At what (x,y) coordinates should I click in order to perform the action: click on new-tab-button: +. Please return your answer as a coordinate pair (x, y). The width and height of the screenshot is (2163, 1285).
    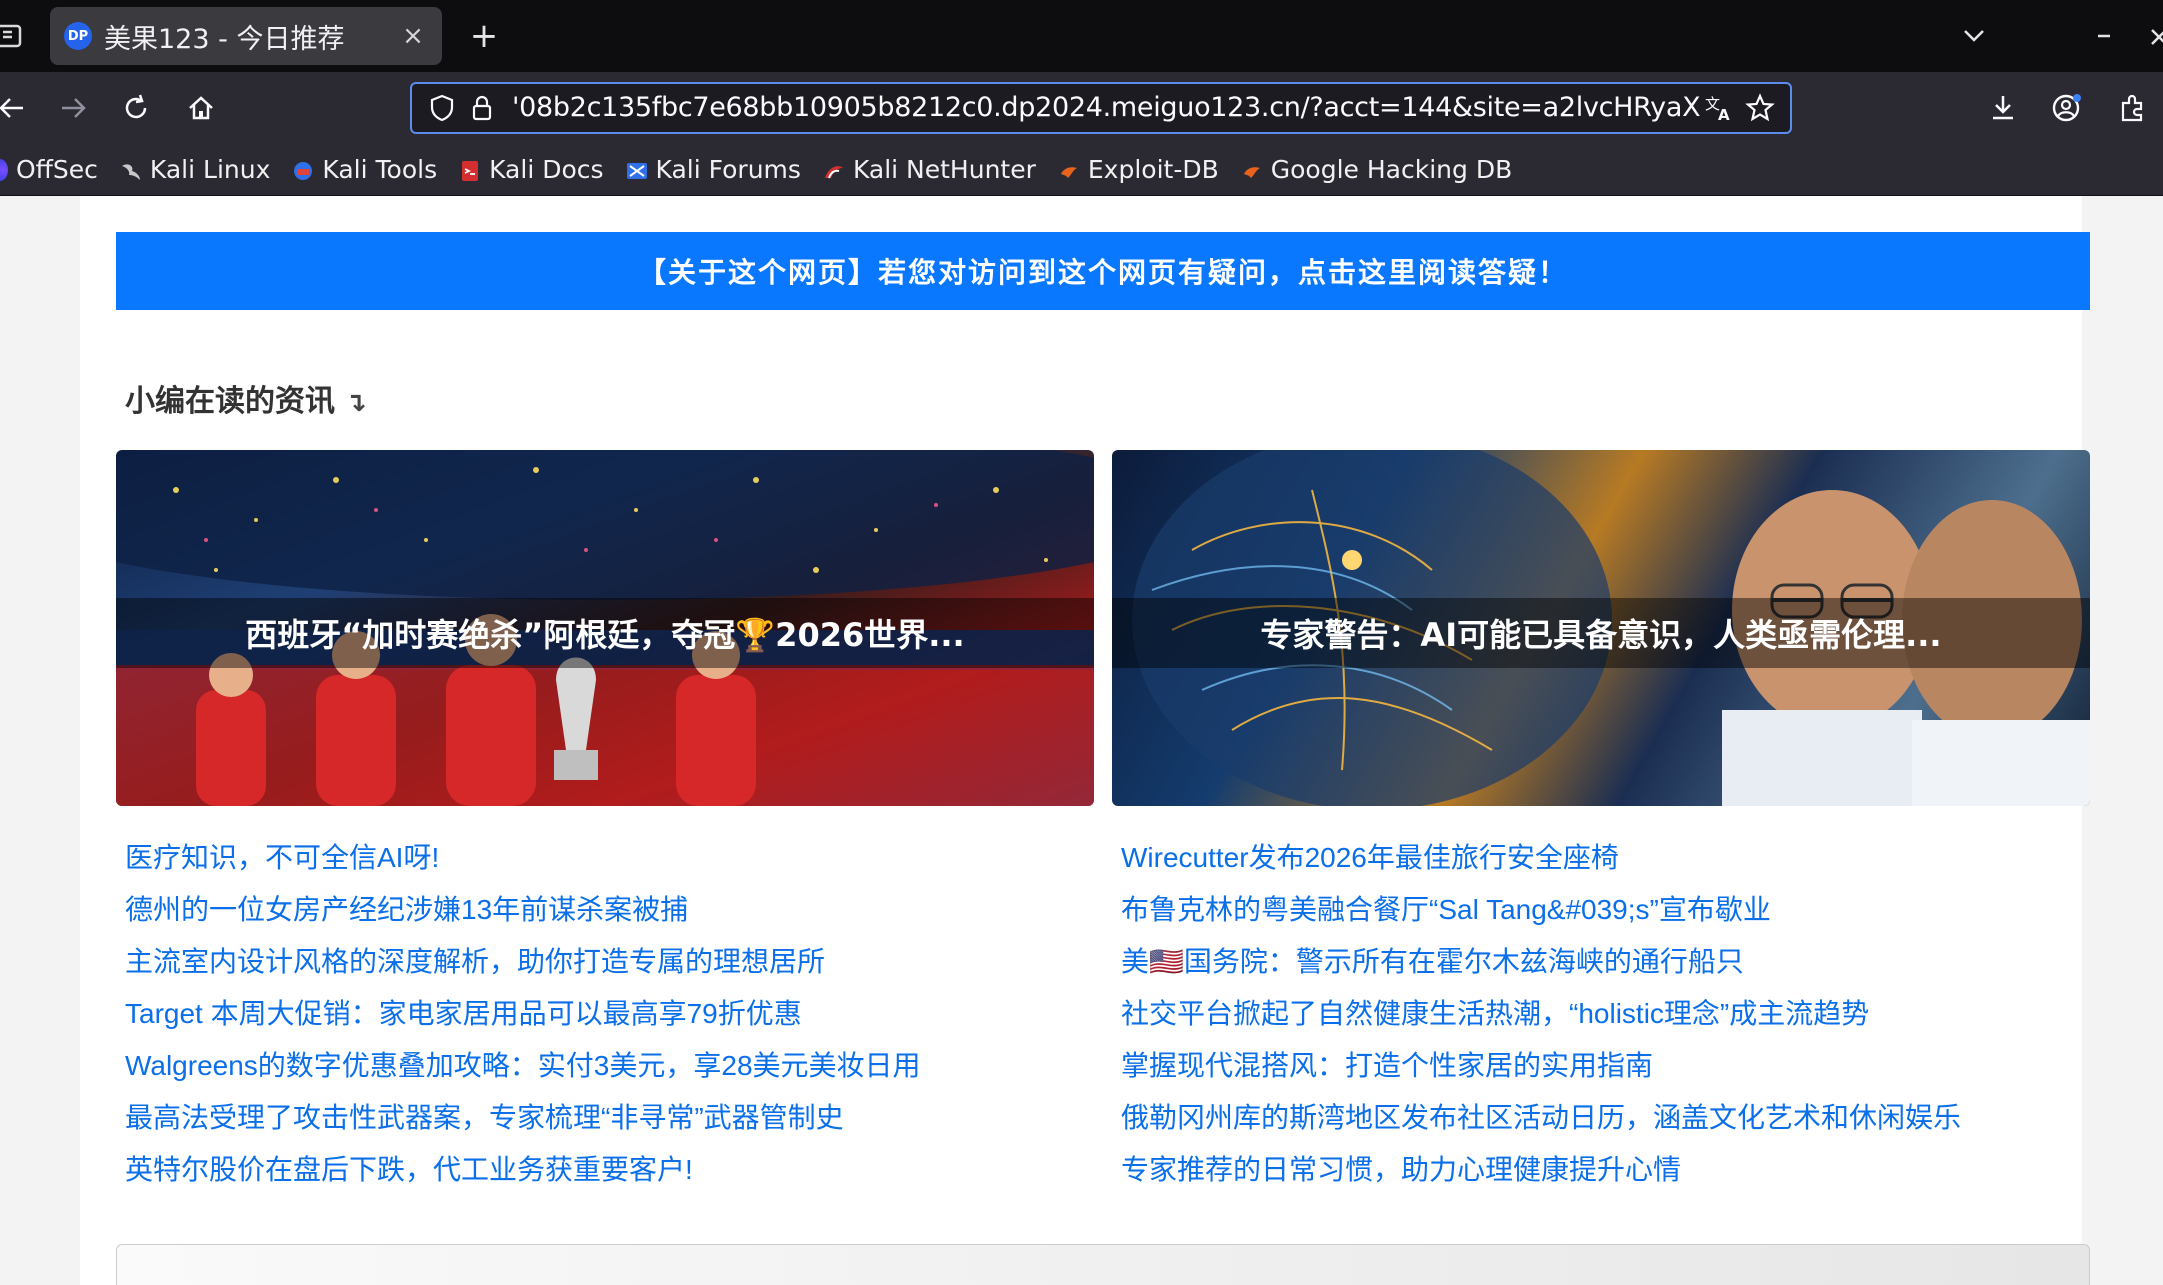
    Looking at the image, I should click on (484, 36).